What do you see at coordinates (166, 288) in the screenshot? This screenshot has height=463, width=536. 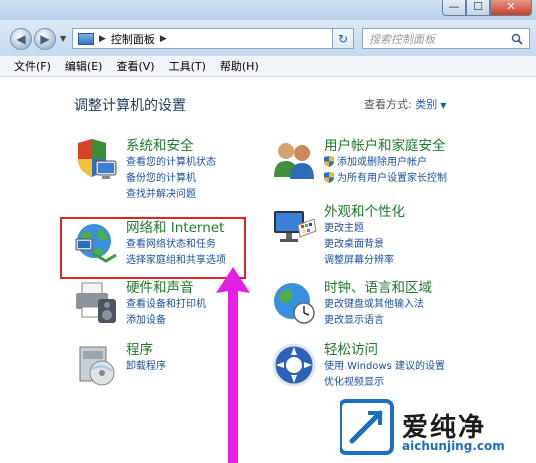 I see `category-title-hardware-sound: 硬件和声音` at bounding box center [166, 288].